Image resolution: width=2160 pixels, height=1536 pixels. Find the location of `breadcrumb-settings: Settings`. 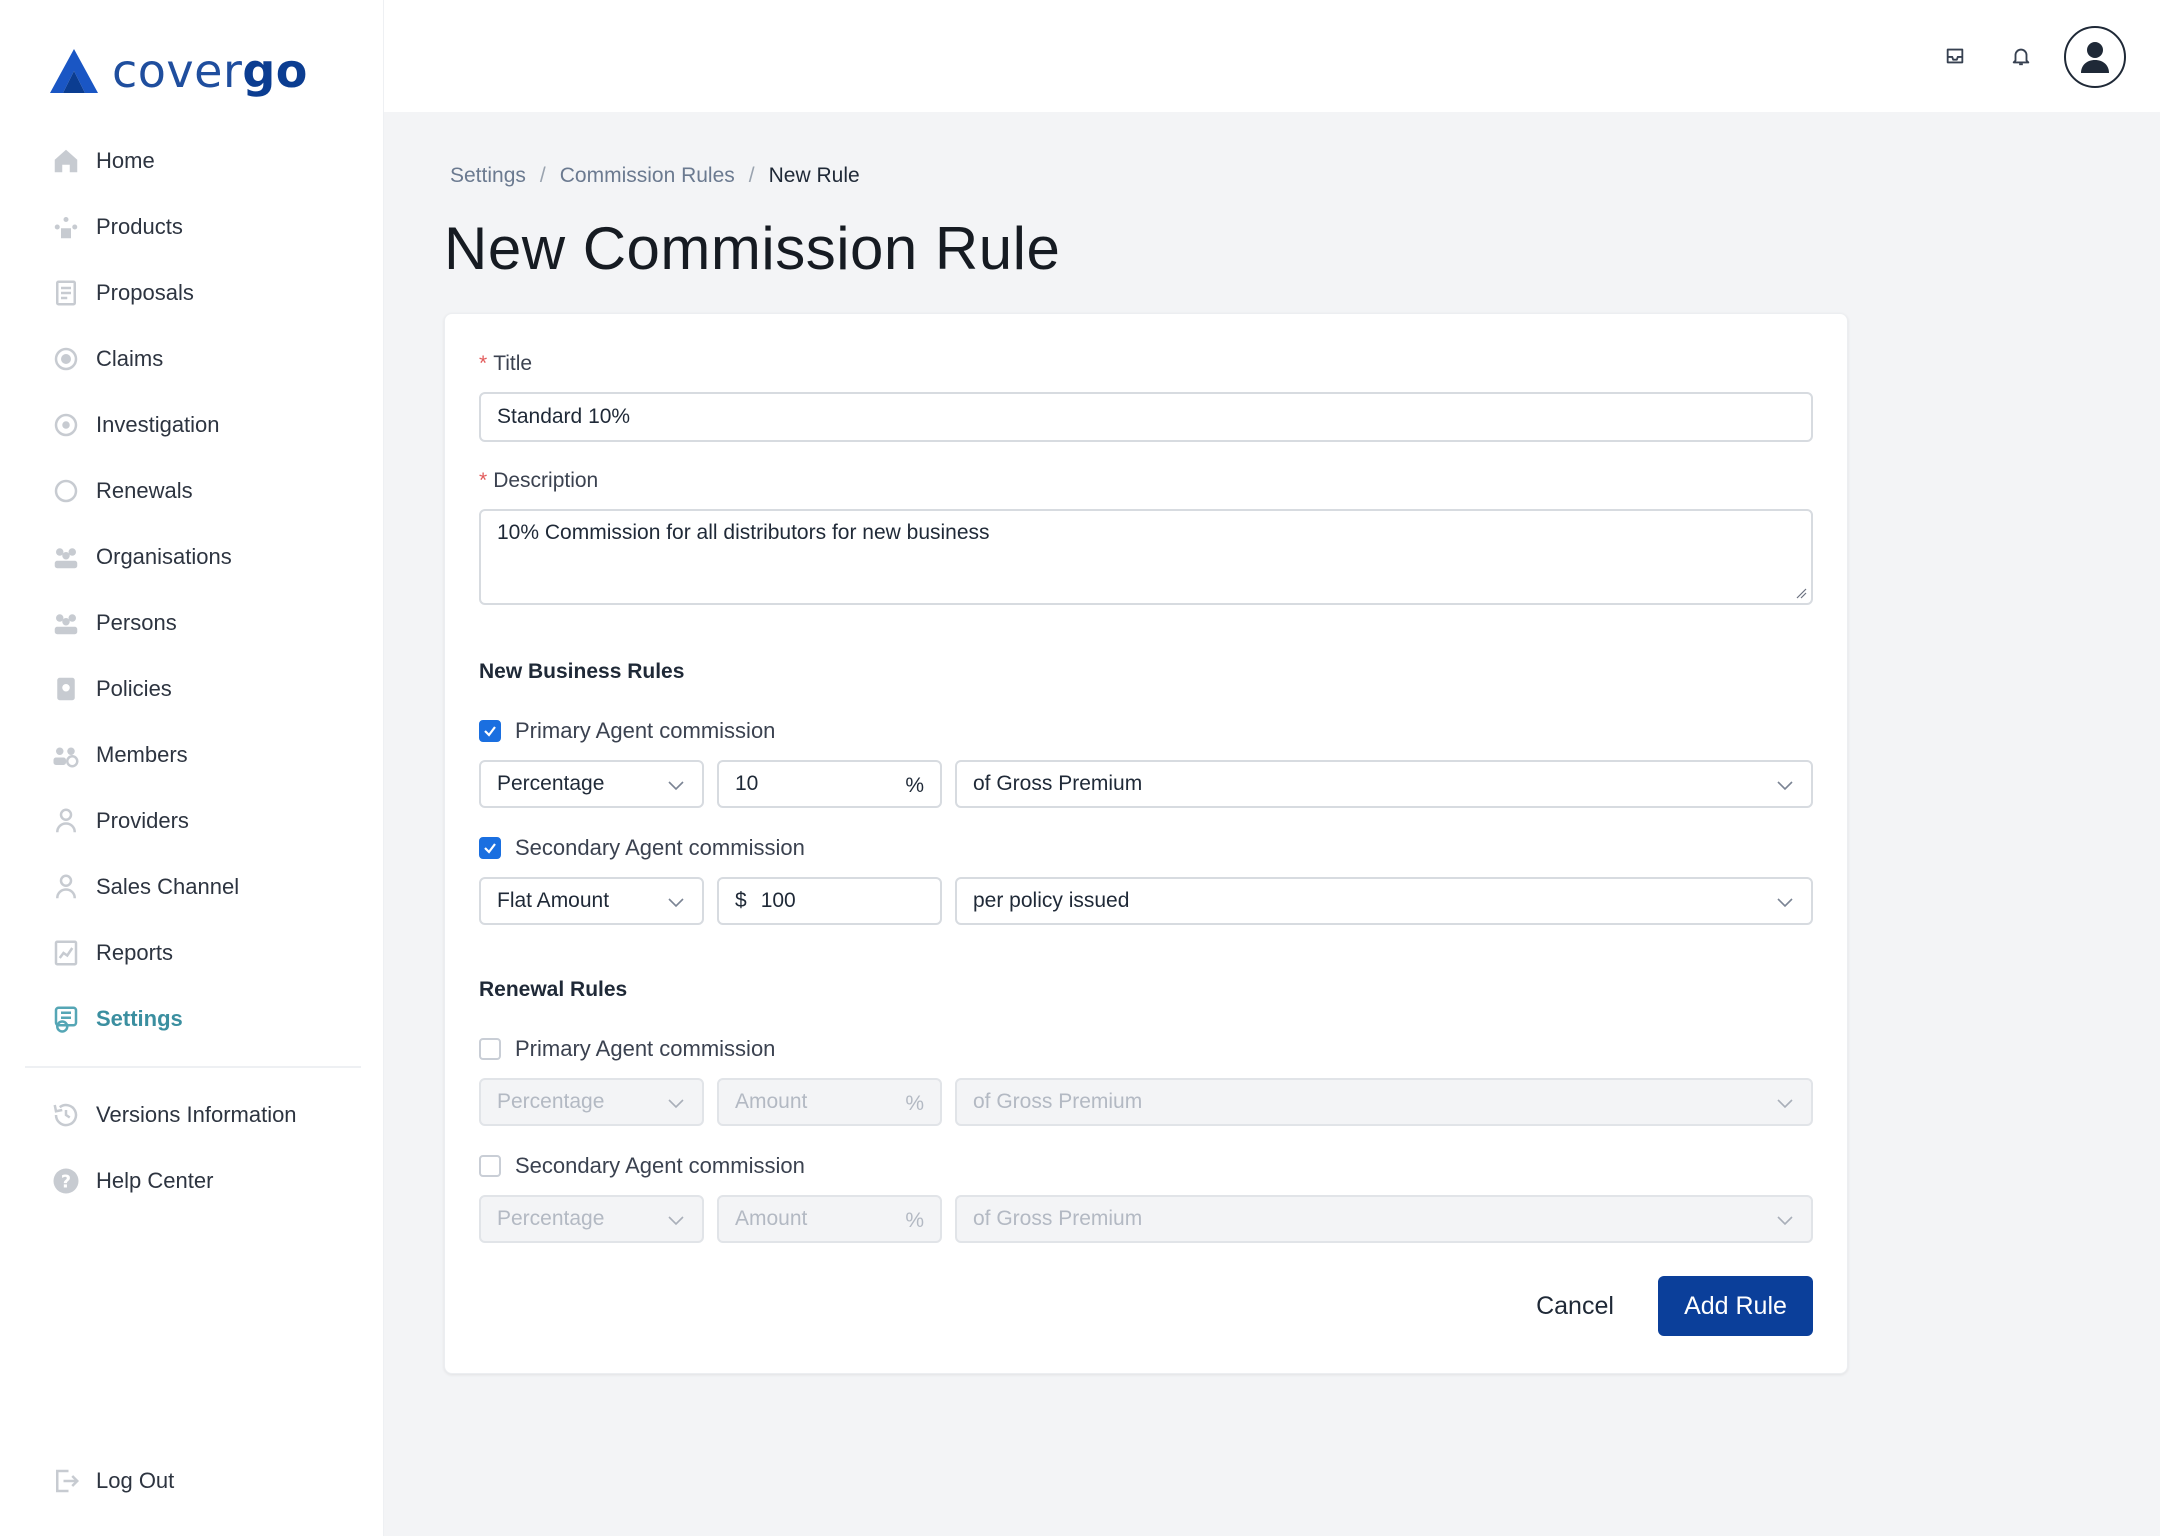

breadcrumb-settings: Settings is located at coordinates (488, 176).